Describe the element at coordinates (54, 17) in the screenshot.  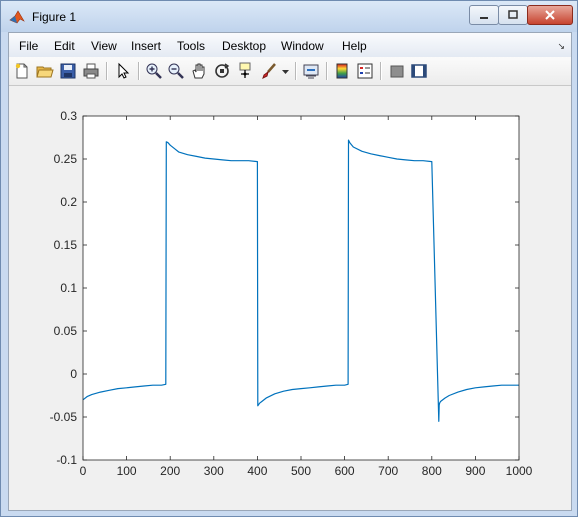
I see `window-title: Figure 1` at that location.